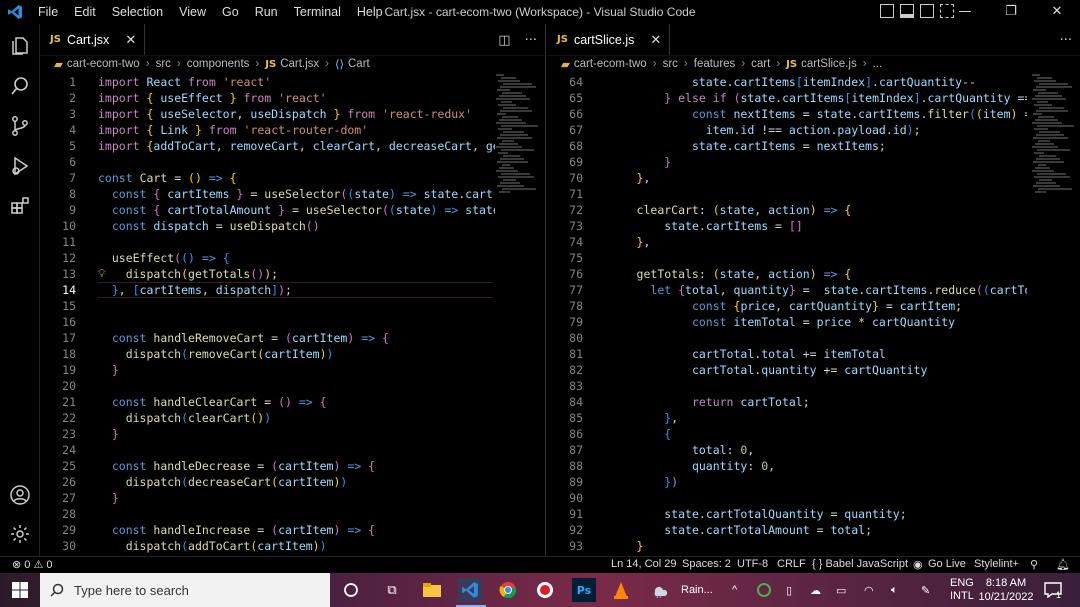 This screenshot has height=607, width=1080. Describe the element at coordinates (20, 206) in the screenshot. I see `extensions-icon` at that location.